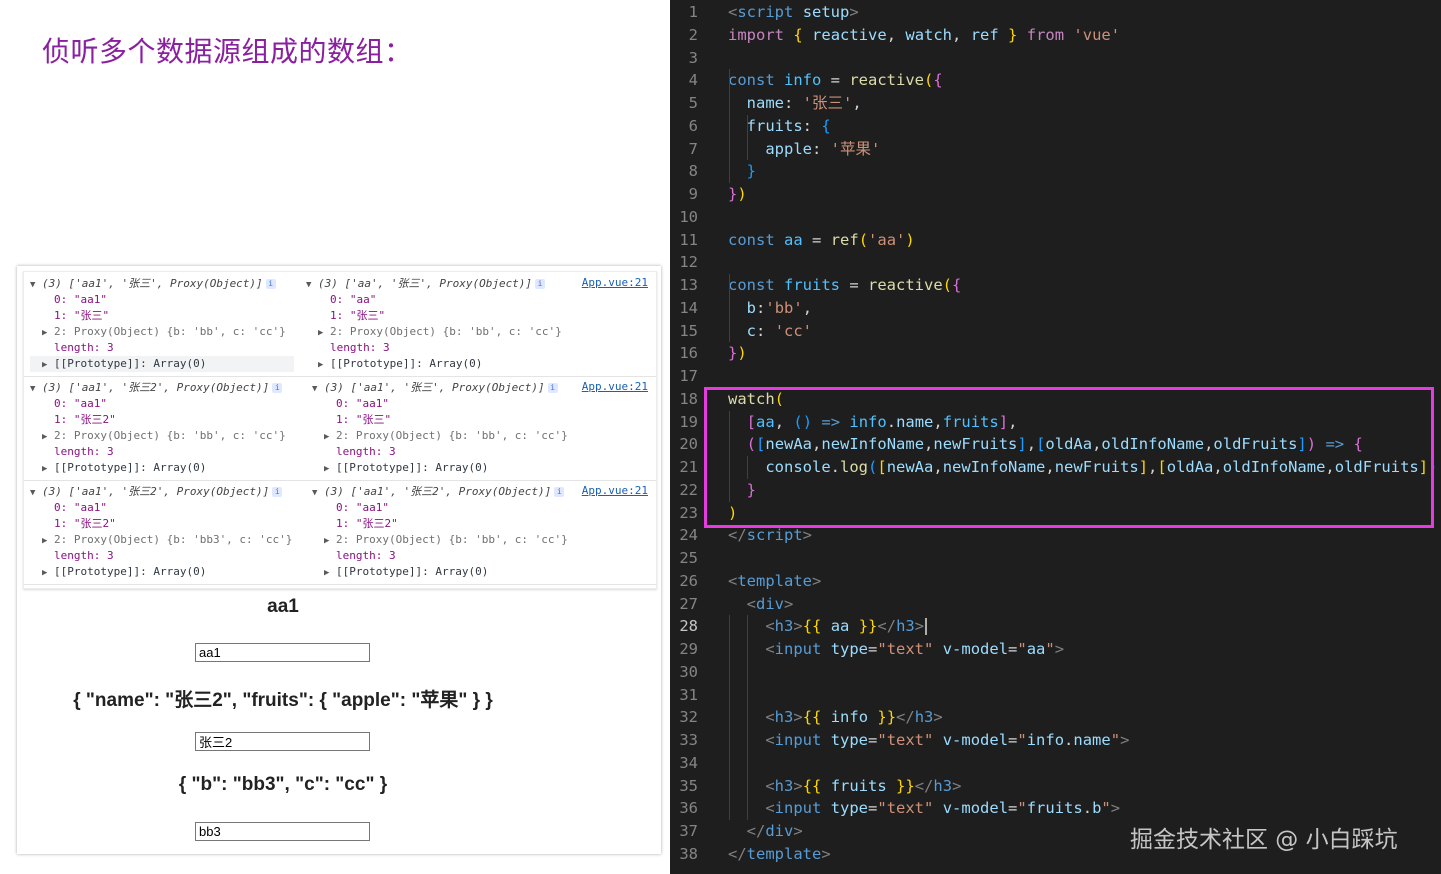 The height and width of the screenshot is (874, 1441). What do you see at coordinates (693, 34) in the screenshot?
I see `line-number: 2` at bounding box center [693, 34].